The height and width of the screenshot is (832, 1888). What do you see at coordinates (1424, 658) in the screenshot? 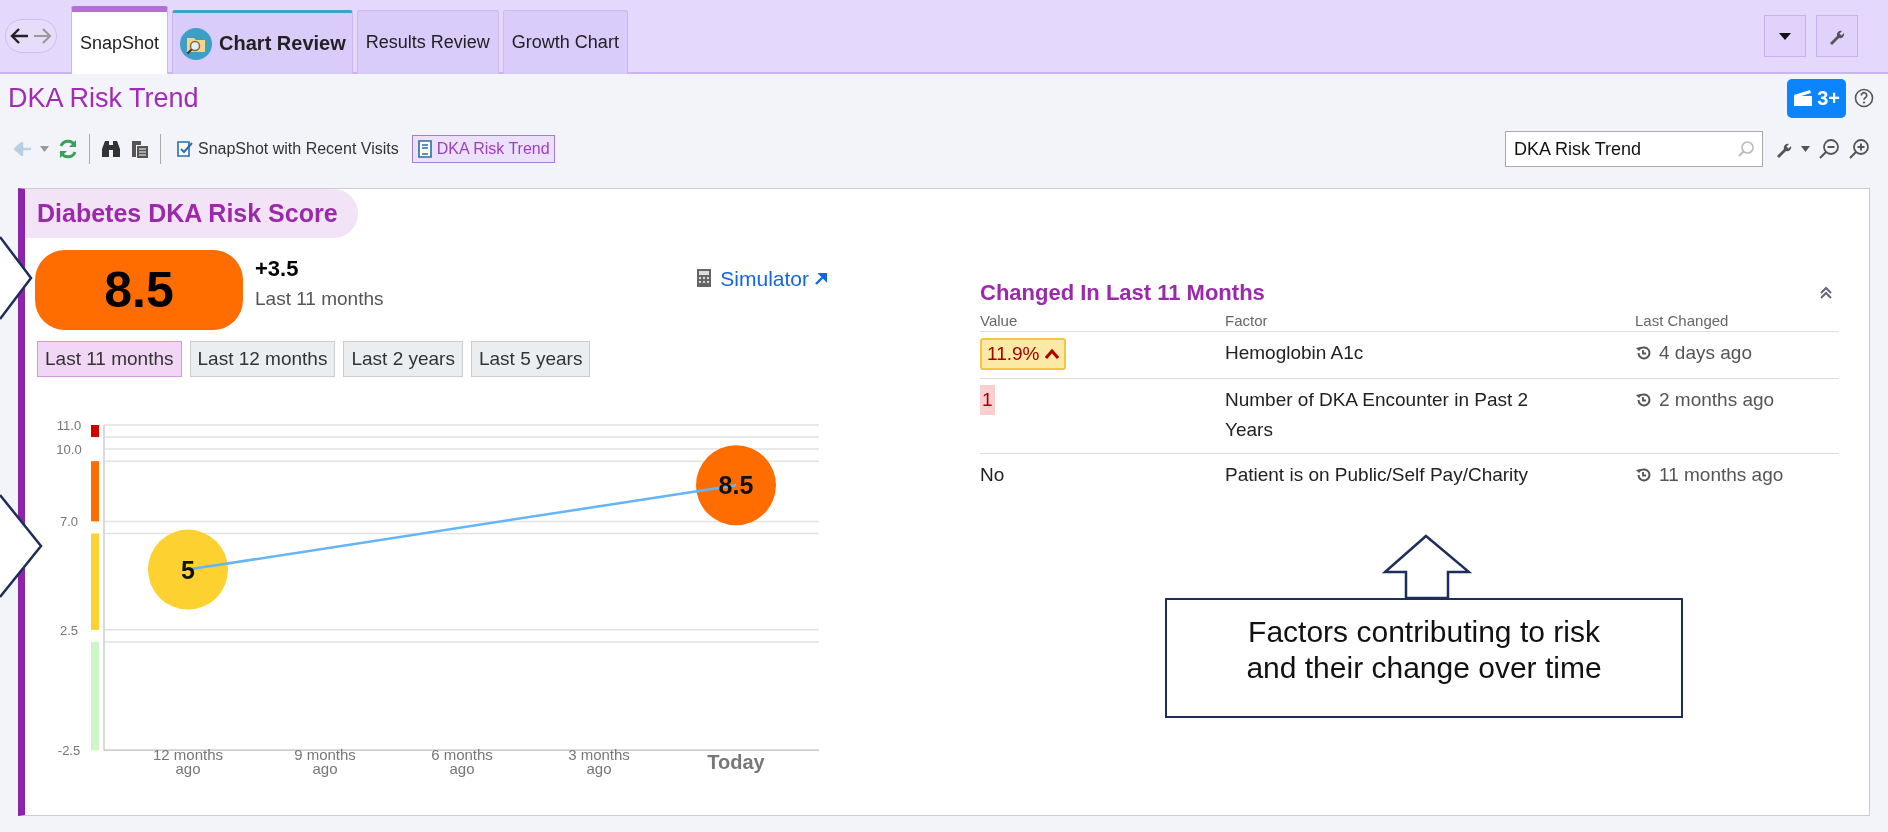
I see `callout-text: Factors contributing to risk and their change over time` at bounding box center [1424, 658].